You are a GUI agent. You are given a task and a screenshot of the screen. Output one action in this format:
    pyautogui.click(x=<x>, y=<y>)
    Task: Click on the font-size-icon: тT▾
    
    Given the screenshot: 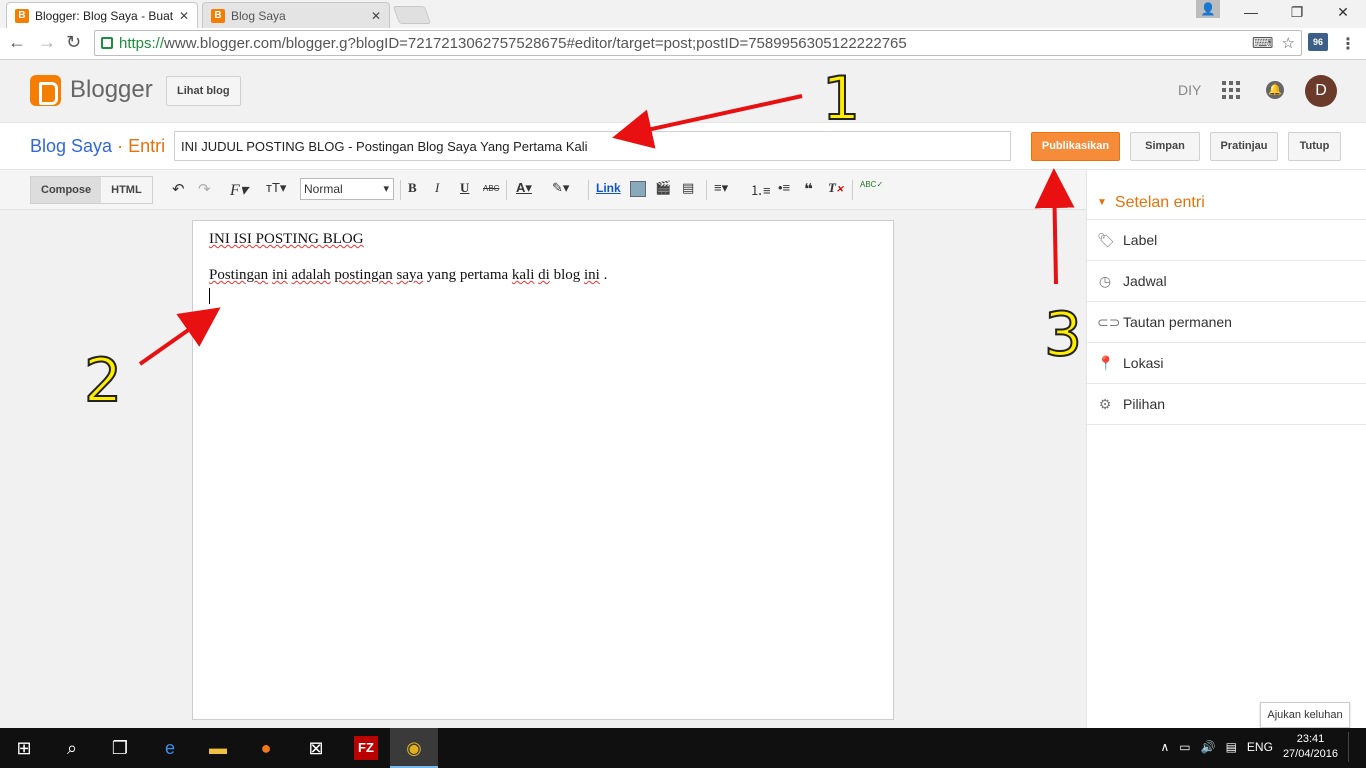 What is the action you would take?
    pyautogui.click(x=276, y=188)
    